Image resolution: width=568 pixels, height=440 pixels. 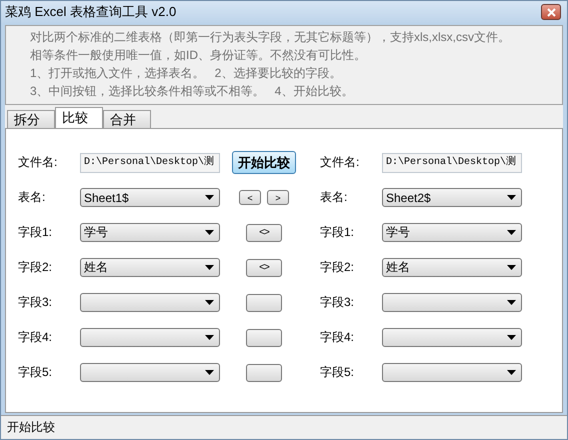 What do you see at coordinates (186, 73) in the screenshot?
I see `instruction-text: 1、打开或拖入文件，选择表名。 2、选择要比较的字段。` at bounding box center [186, 73].